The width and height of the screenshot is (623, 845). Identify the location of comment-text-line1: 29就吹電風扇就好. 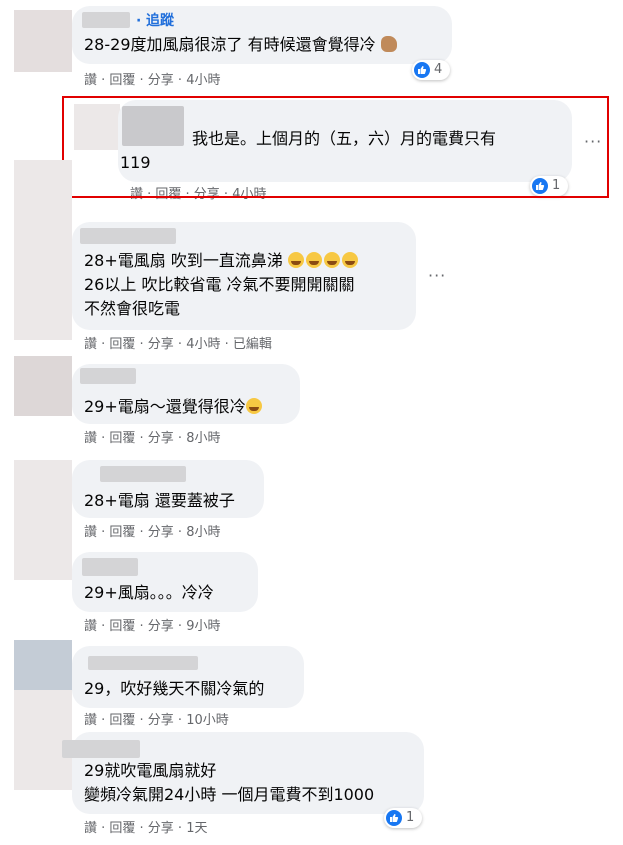
(150, 770).